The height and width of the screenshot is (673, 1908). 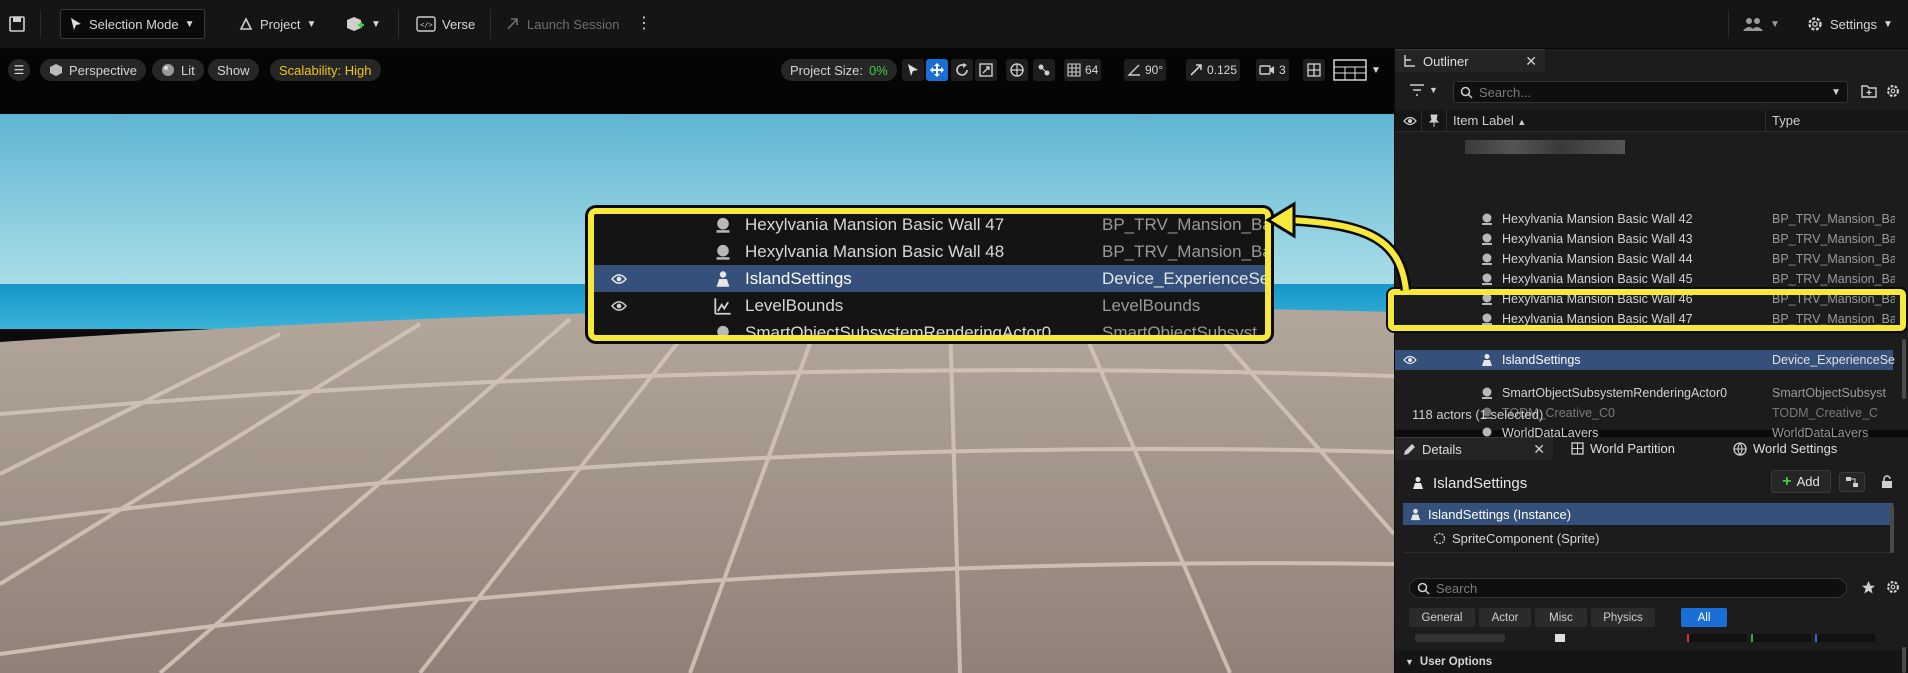 What do you see at coordinates (962, 70) in the screenshot?
I see `rotate-tool-icon` at bounding box center [962, 70].